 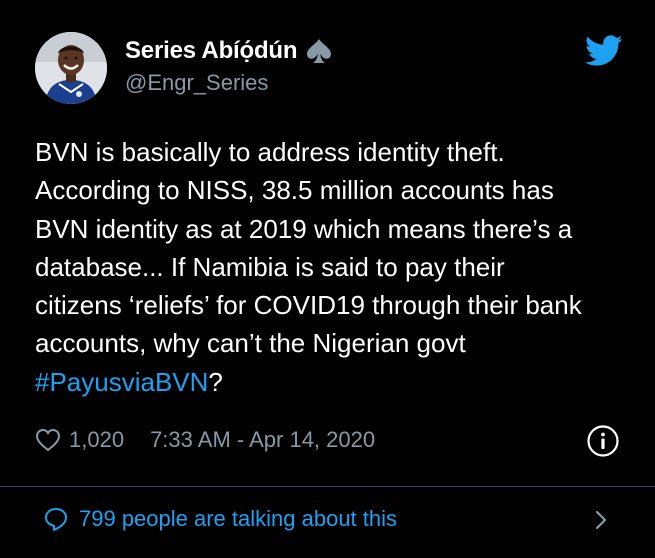 I want to click on avatar-image, so click(x=71, y=68).